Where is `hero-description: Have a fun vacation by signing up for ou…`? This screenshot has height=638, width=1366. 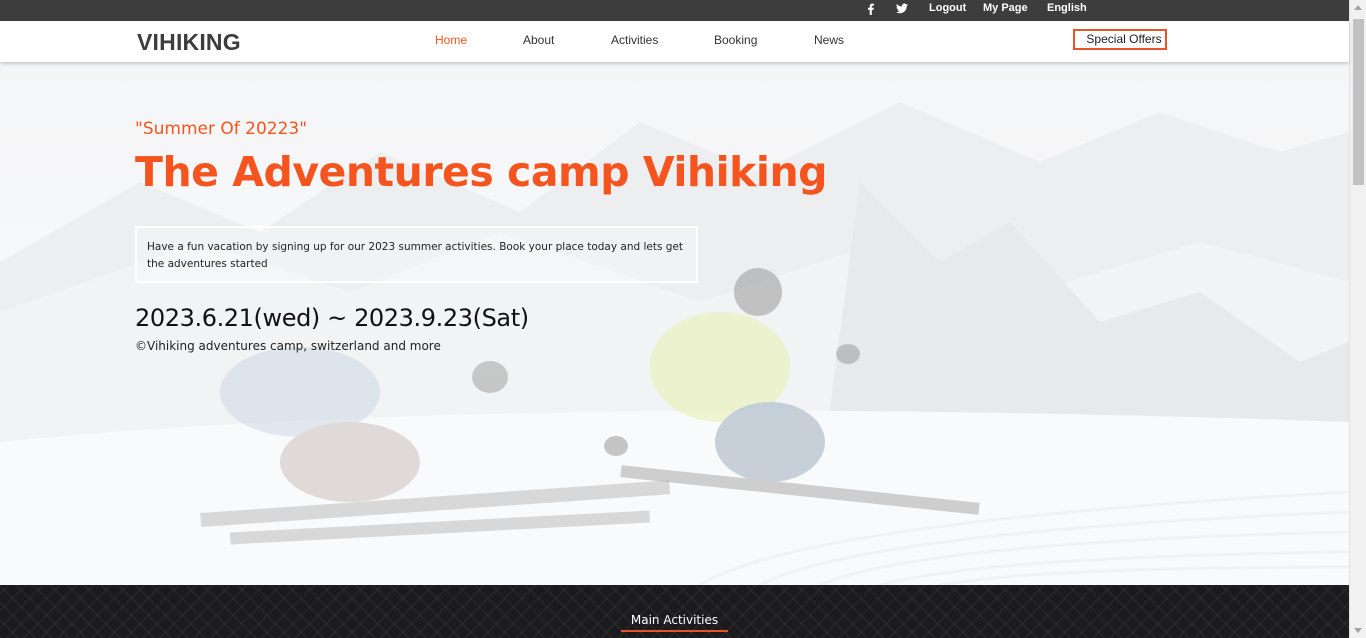
hero-description: Have a fun vacation by signing up for ou… is located at coordinates (415, 255).